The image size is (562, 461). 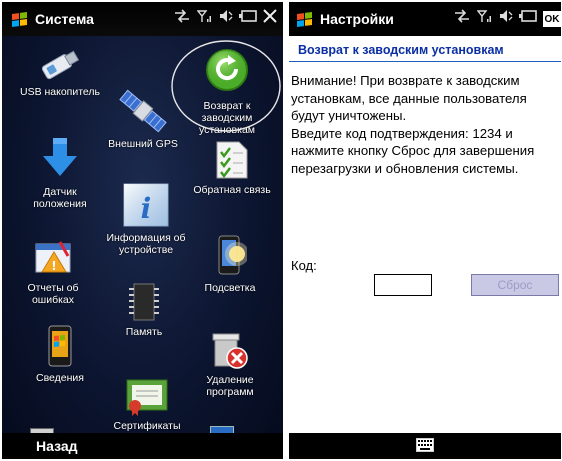 I want to click on app-label: Внешний GPS, so click(x=143, y=144).